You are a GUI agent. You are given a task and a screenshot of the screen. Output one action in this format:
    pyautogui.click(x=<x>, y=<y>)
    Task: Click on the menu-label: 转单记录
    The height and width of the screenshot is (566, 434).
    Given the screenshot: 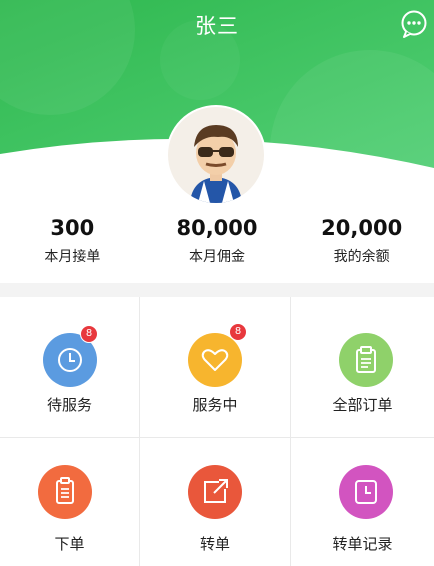 What is the action you would take?
    pyautogui.click(x=362, y=544)
    